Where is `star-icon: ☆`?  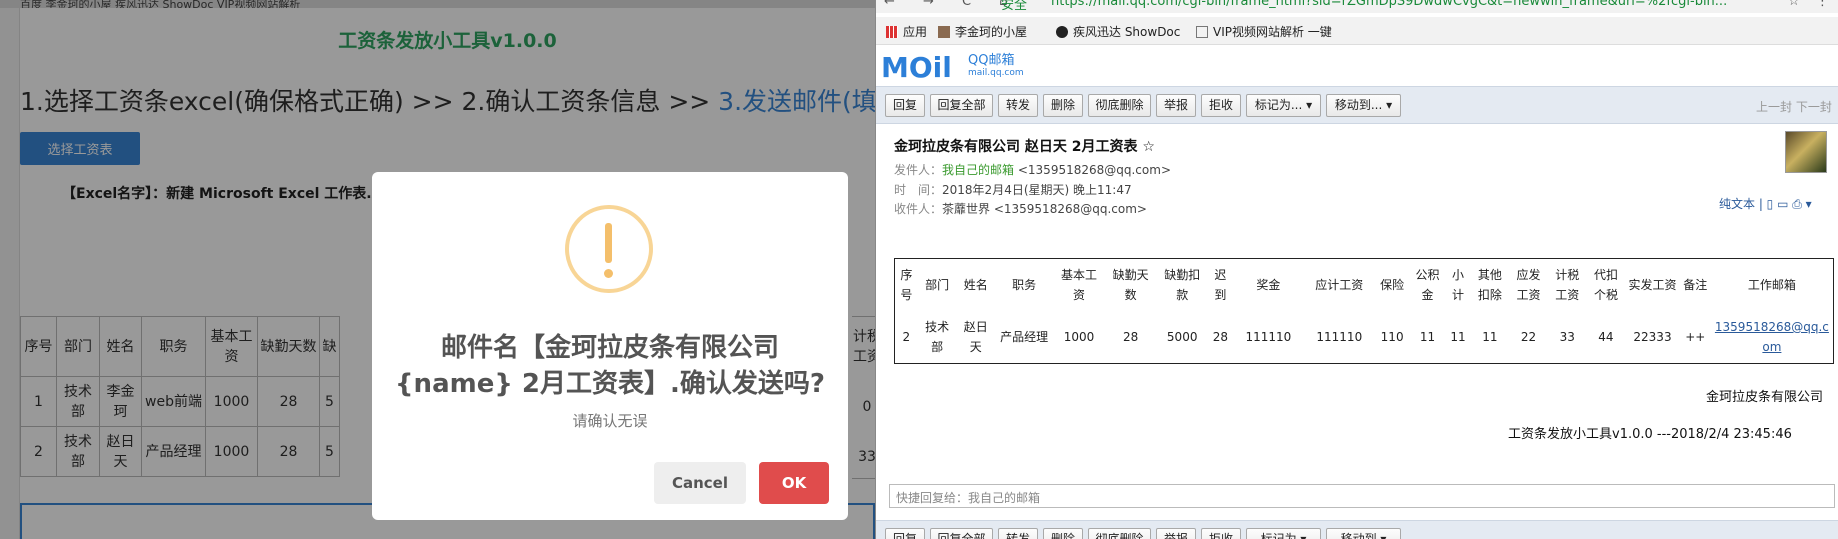
star-icon: ☆ is located at coordinates (1794, 4).